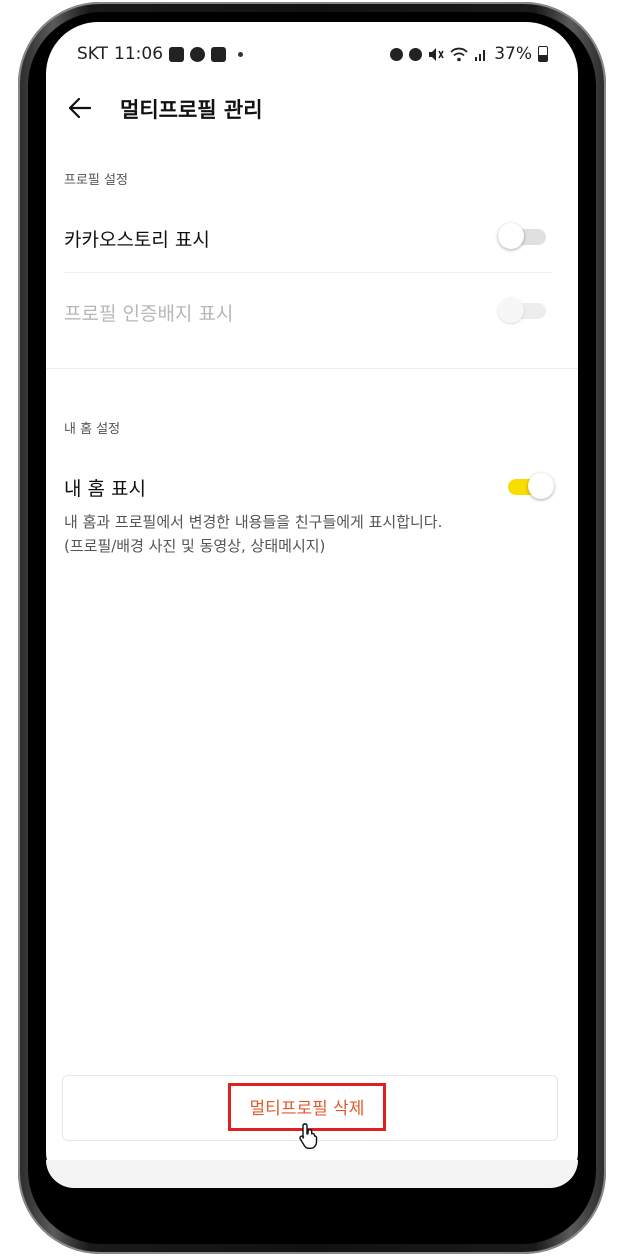 Image resolution: width=624 pixels, height=1257 pixels. Describe the element at coordinates (137, 240) in the screenshot. I see `row-label-kakaostory: 카카오스토리 표시` at that location.